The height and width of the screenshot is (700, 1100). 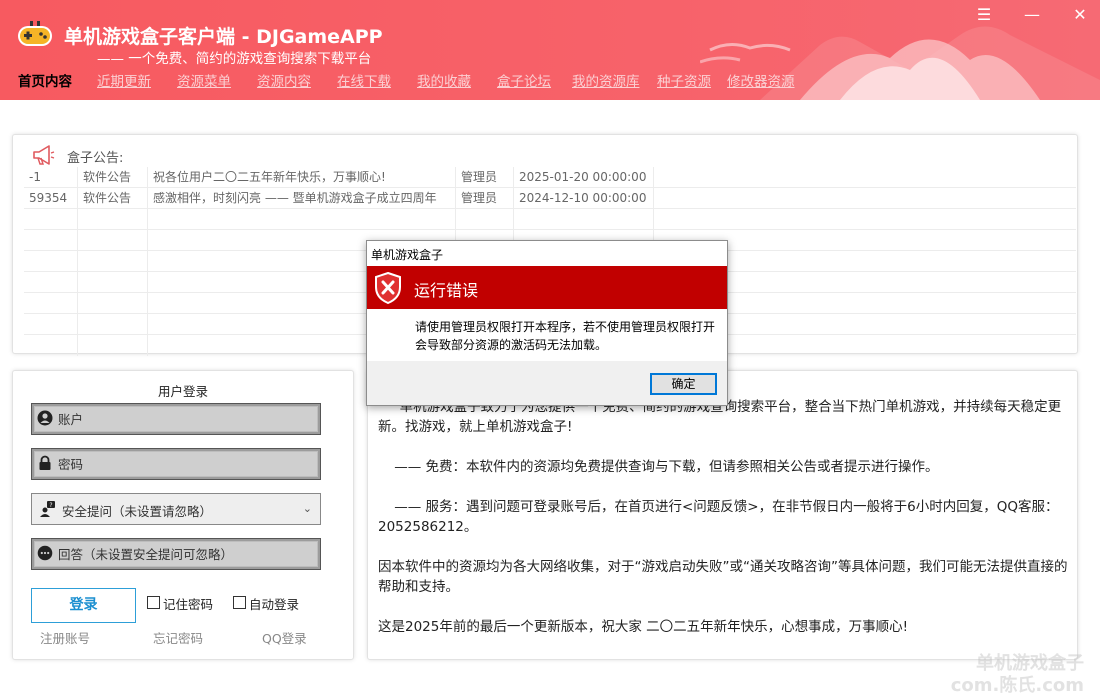 What do you see at coordinates (761, 80) in the screenshot?
I see `nav-tab-trainers: 修改器资源` at bounding box center [761, 80].